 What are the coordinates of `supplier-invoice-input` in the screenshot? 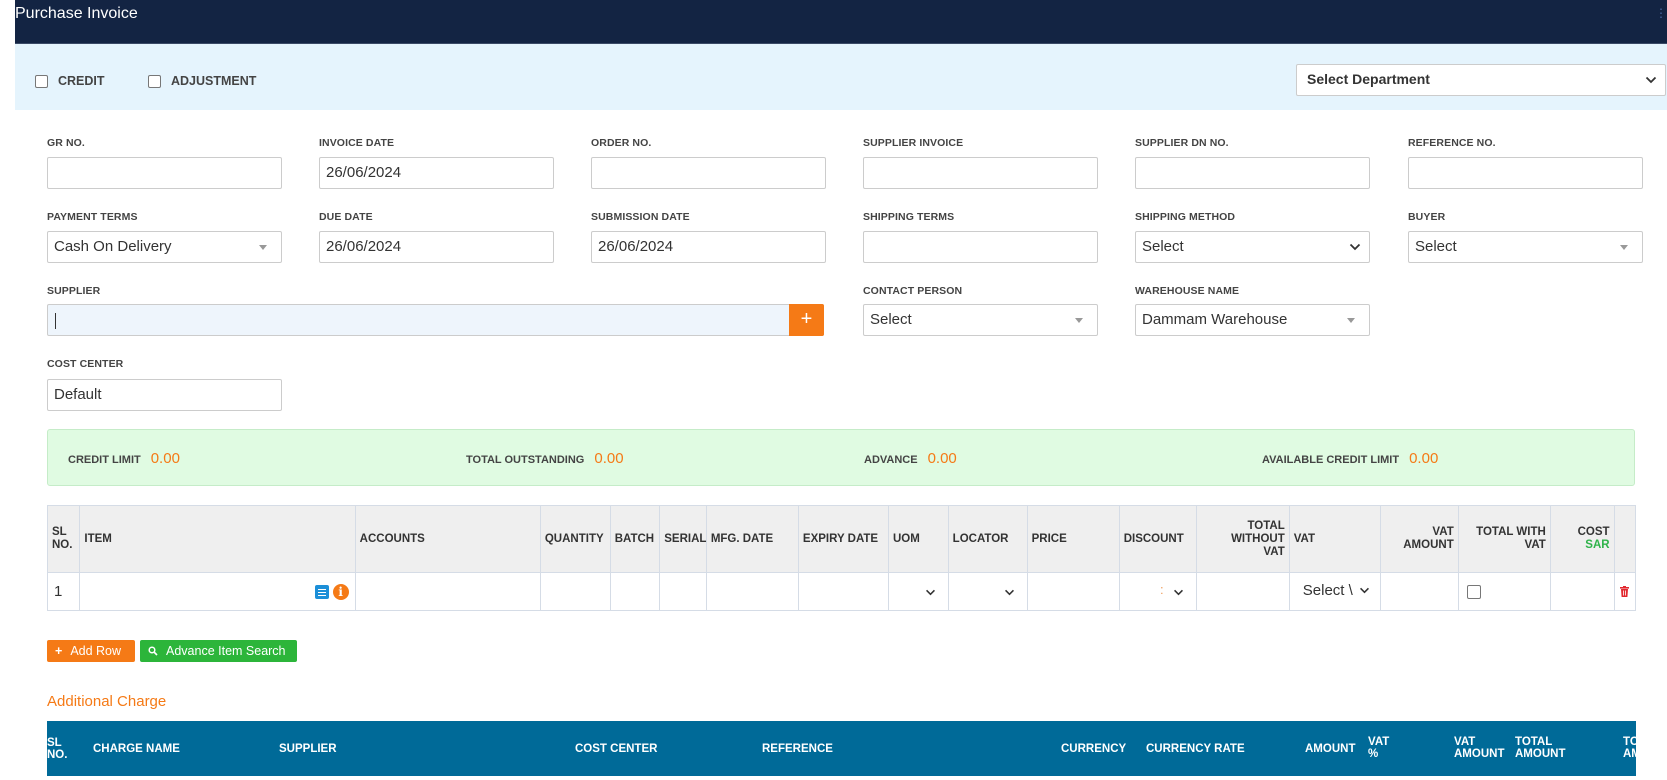 It's located at (980, 173).